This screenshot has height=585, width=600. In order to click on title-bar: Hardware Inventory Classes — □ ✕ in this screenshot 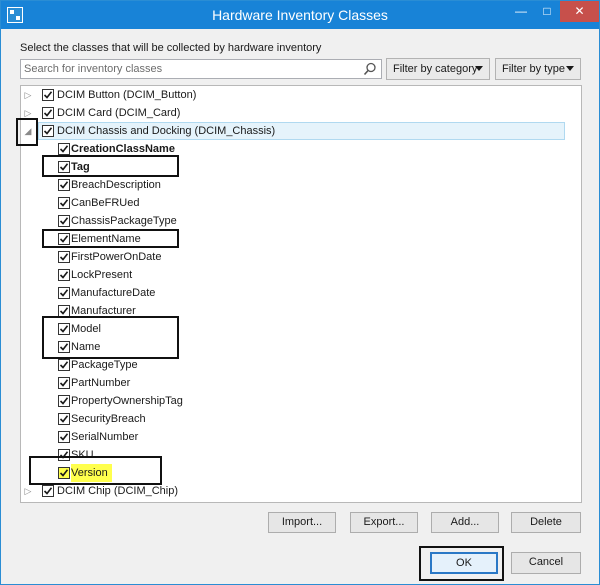, I will do `click(300, 15)`.